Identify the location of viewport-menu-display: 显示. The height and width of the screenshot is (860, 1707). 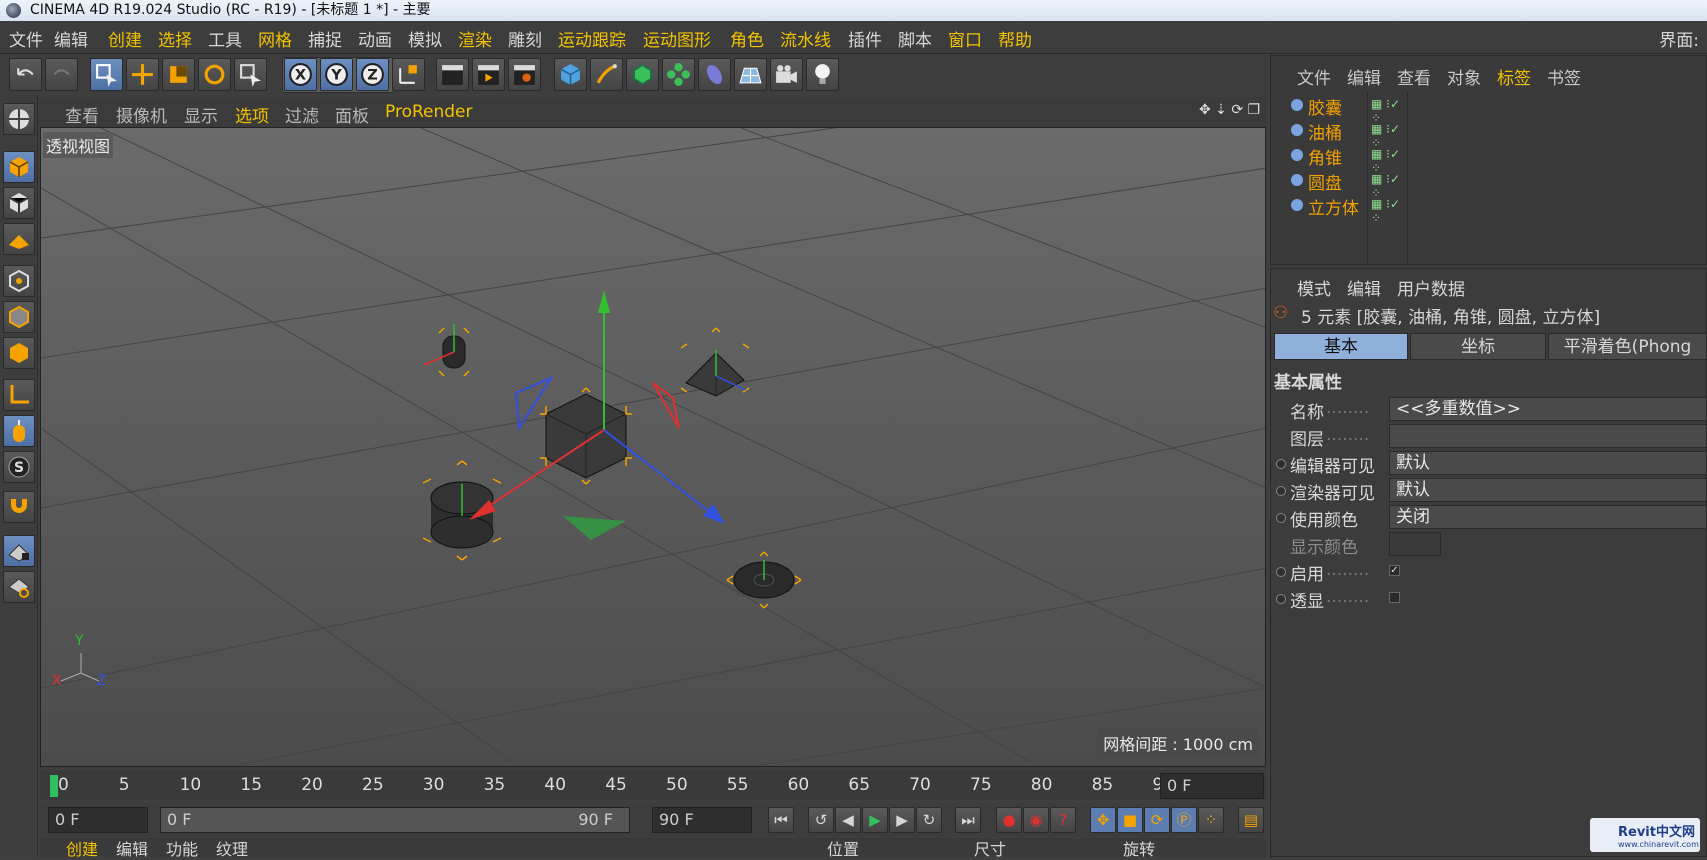
(201, 114).